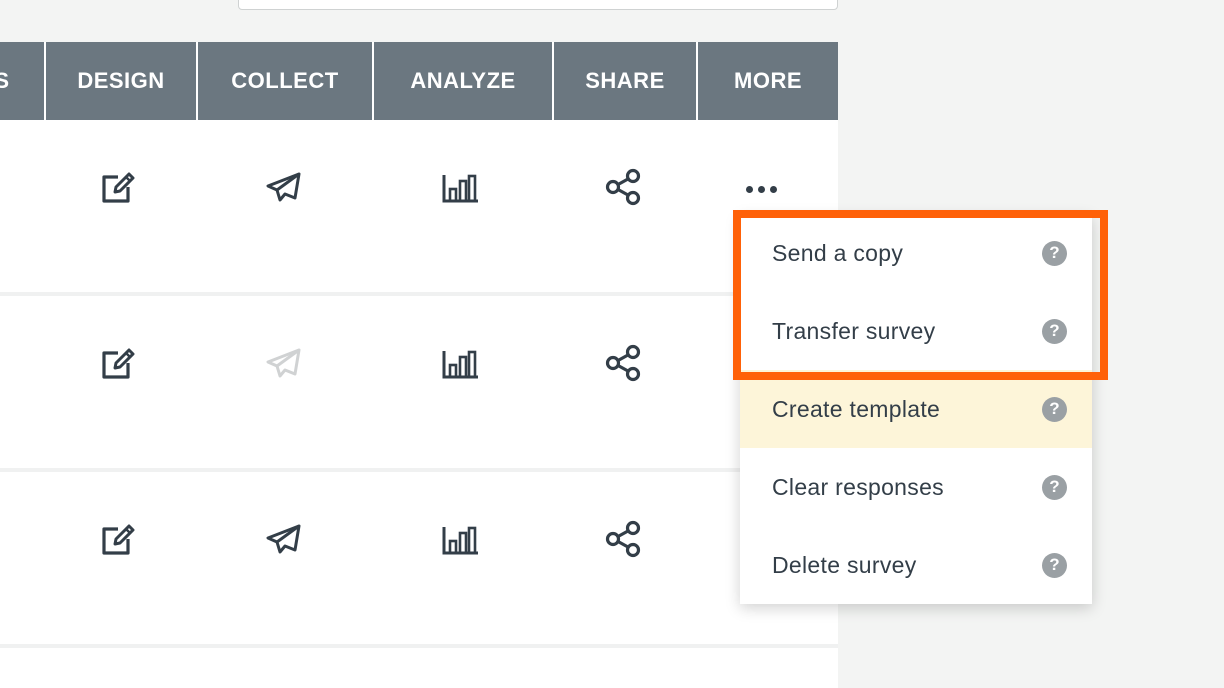 The image size is (1224, 688). I want to click on menu-item-create-template: Create template ?, so click(916, 409).